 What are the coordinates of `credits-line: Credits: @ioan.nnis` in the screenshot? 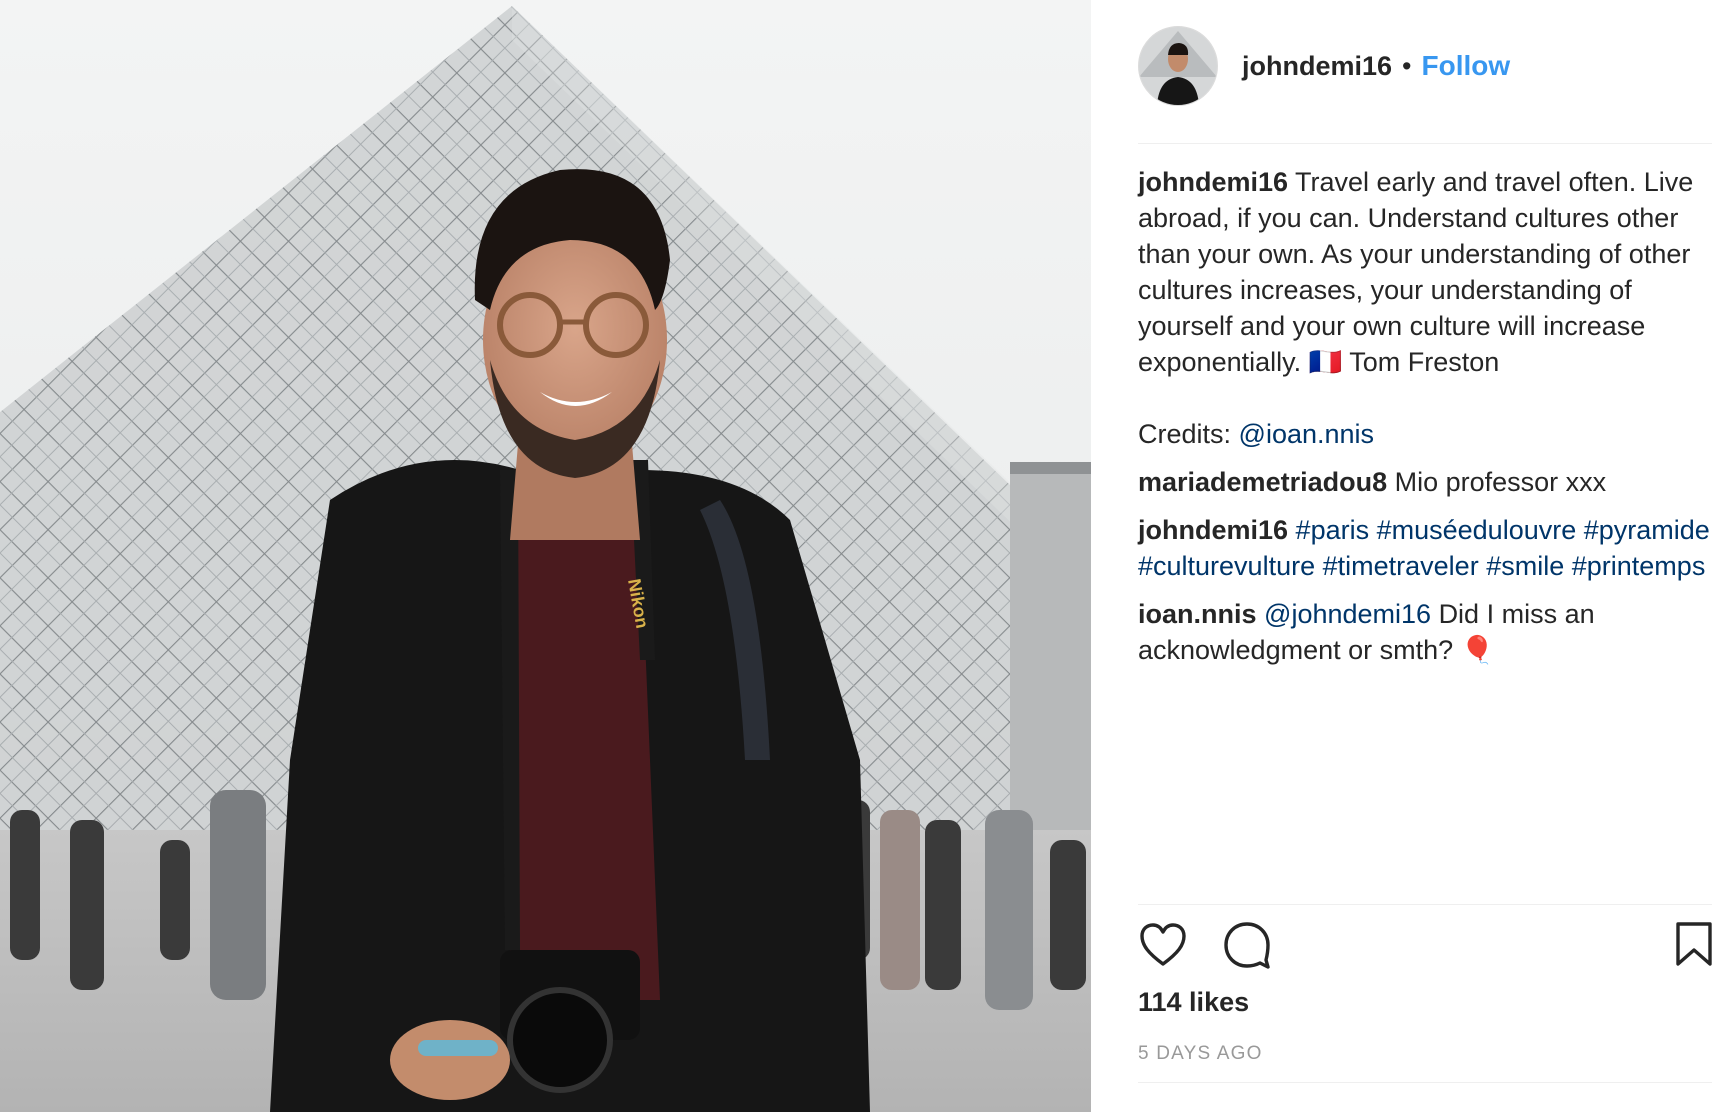 It's located at (1424, 434).